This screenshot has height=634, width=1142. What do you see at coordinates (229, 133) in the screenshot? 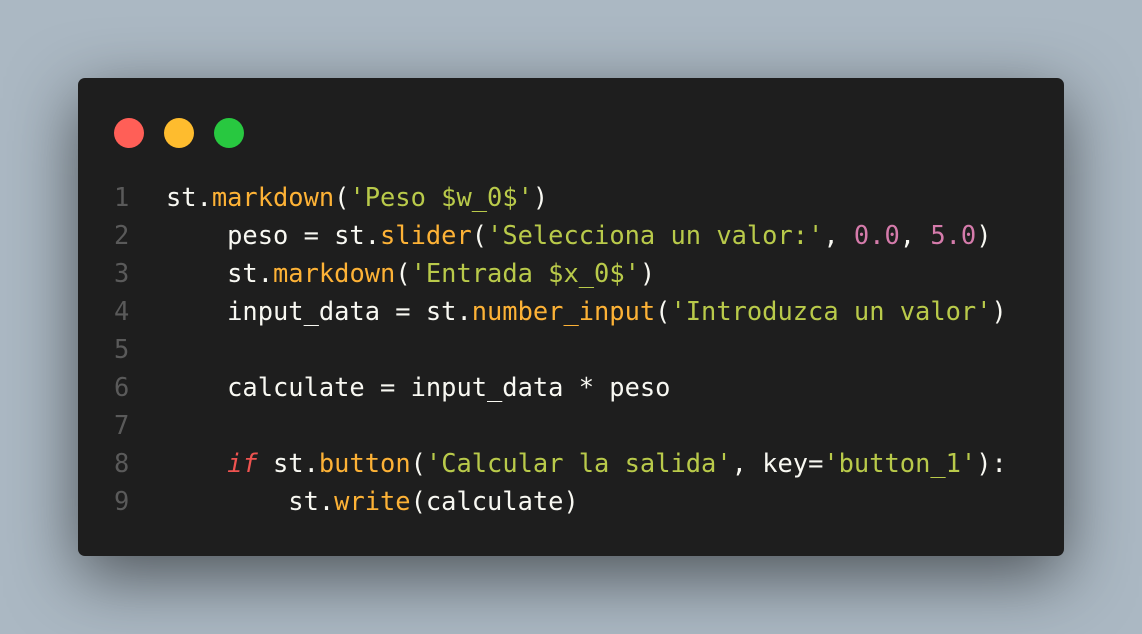
I see `maximize-button` at bounding box center [229, 133].